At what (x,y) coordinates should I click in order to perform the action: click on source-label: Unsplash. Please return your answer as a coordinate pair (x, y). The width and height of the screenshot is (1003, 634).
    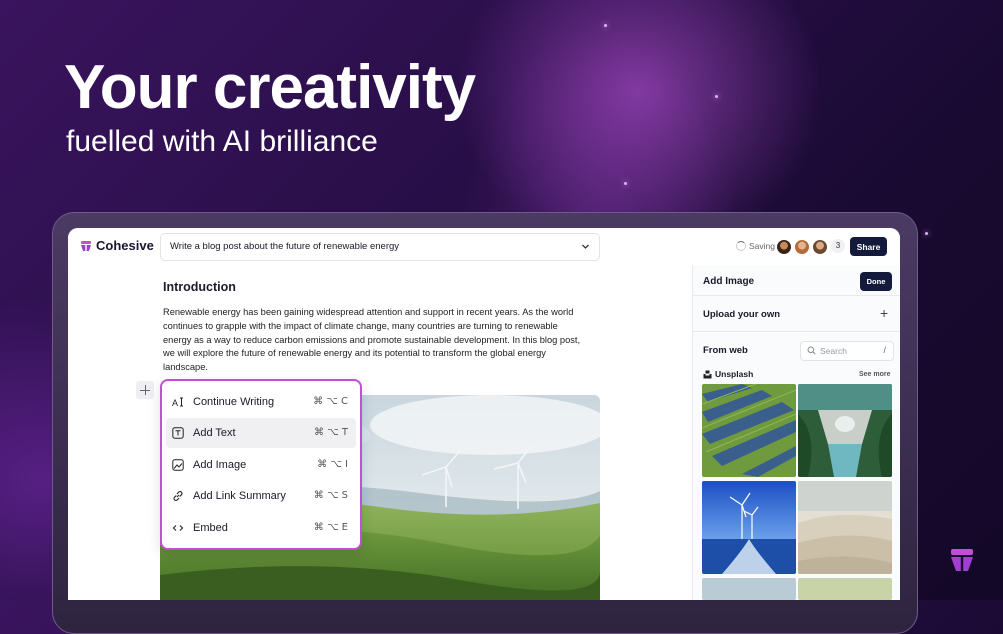
    Looking at the image, I should click on (734, 374).